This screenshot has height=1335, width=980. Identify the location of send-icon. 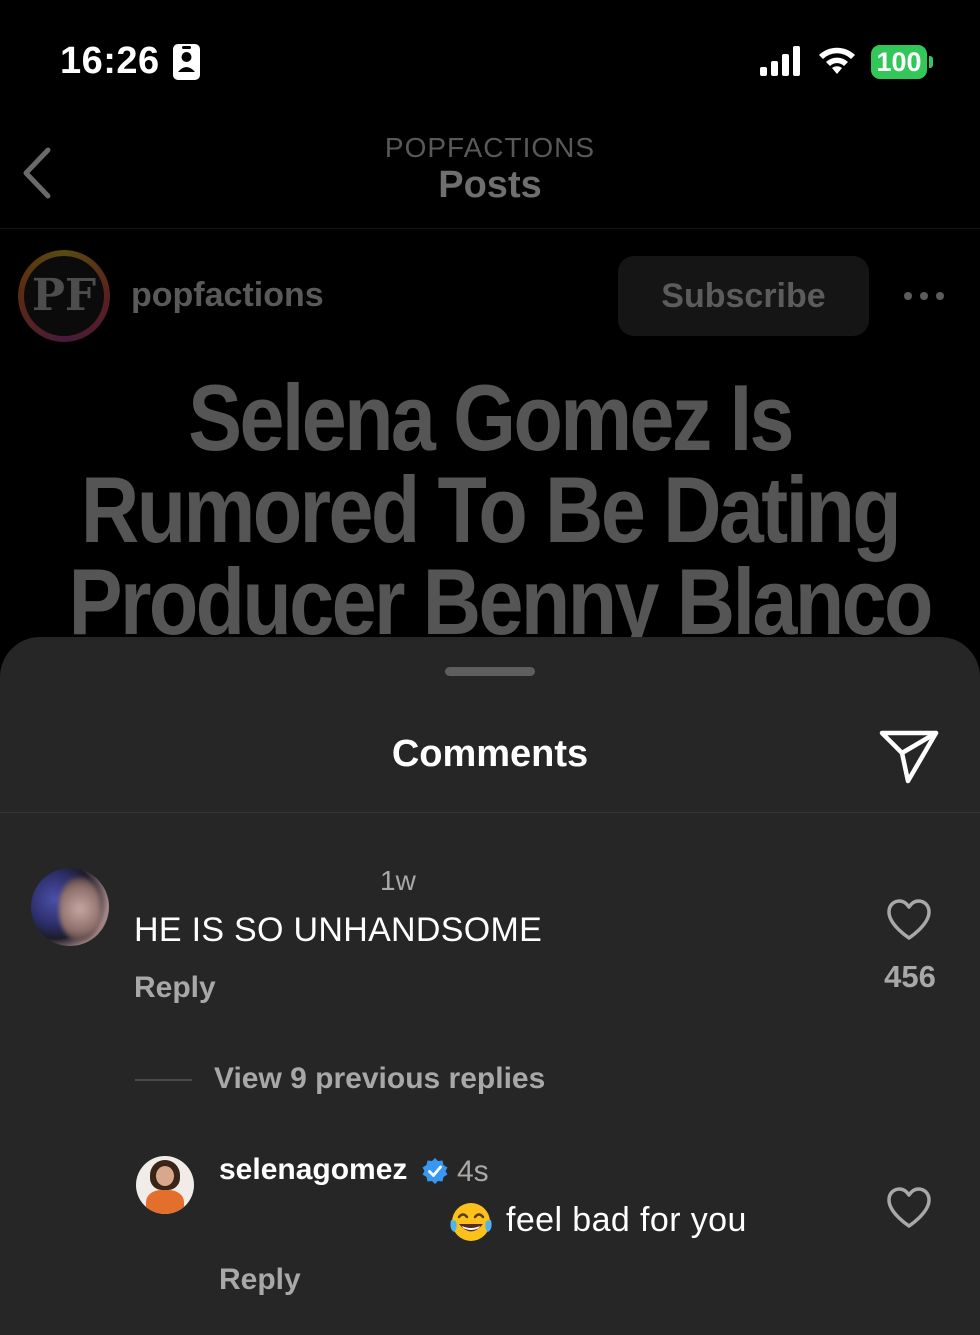
(909, 757).